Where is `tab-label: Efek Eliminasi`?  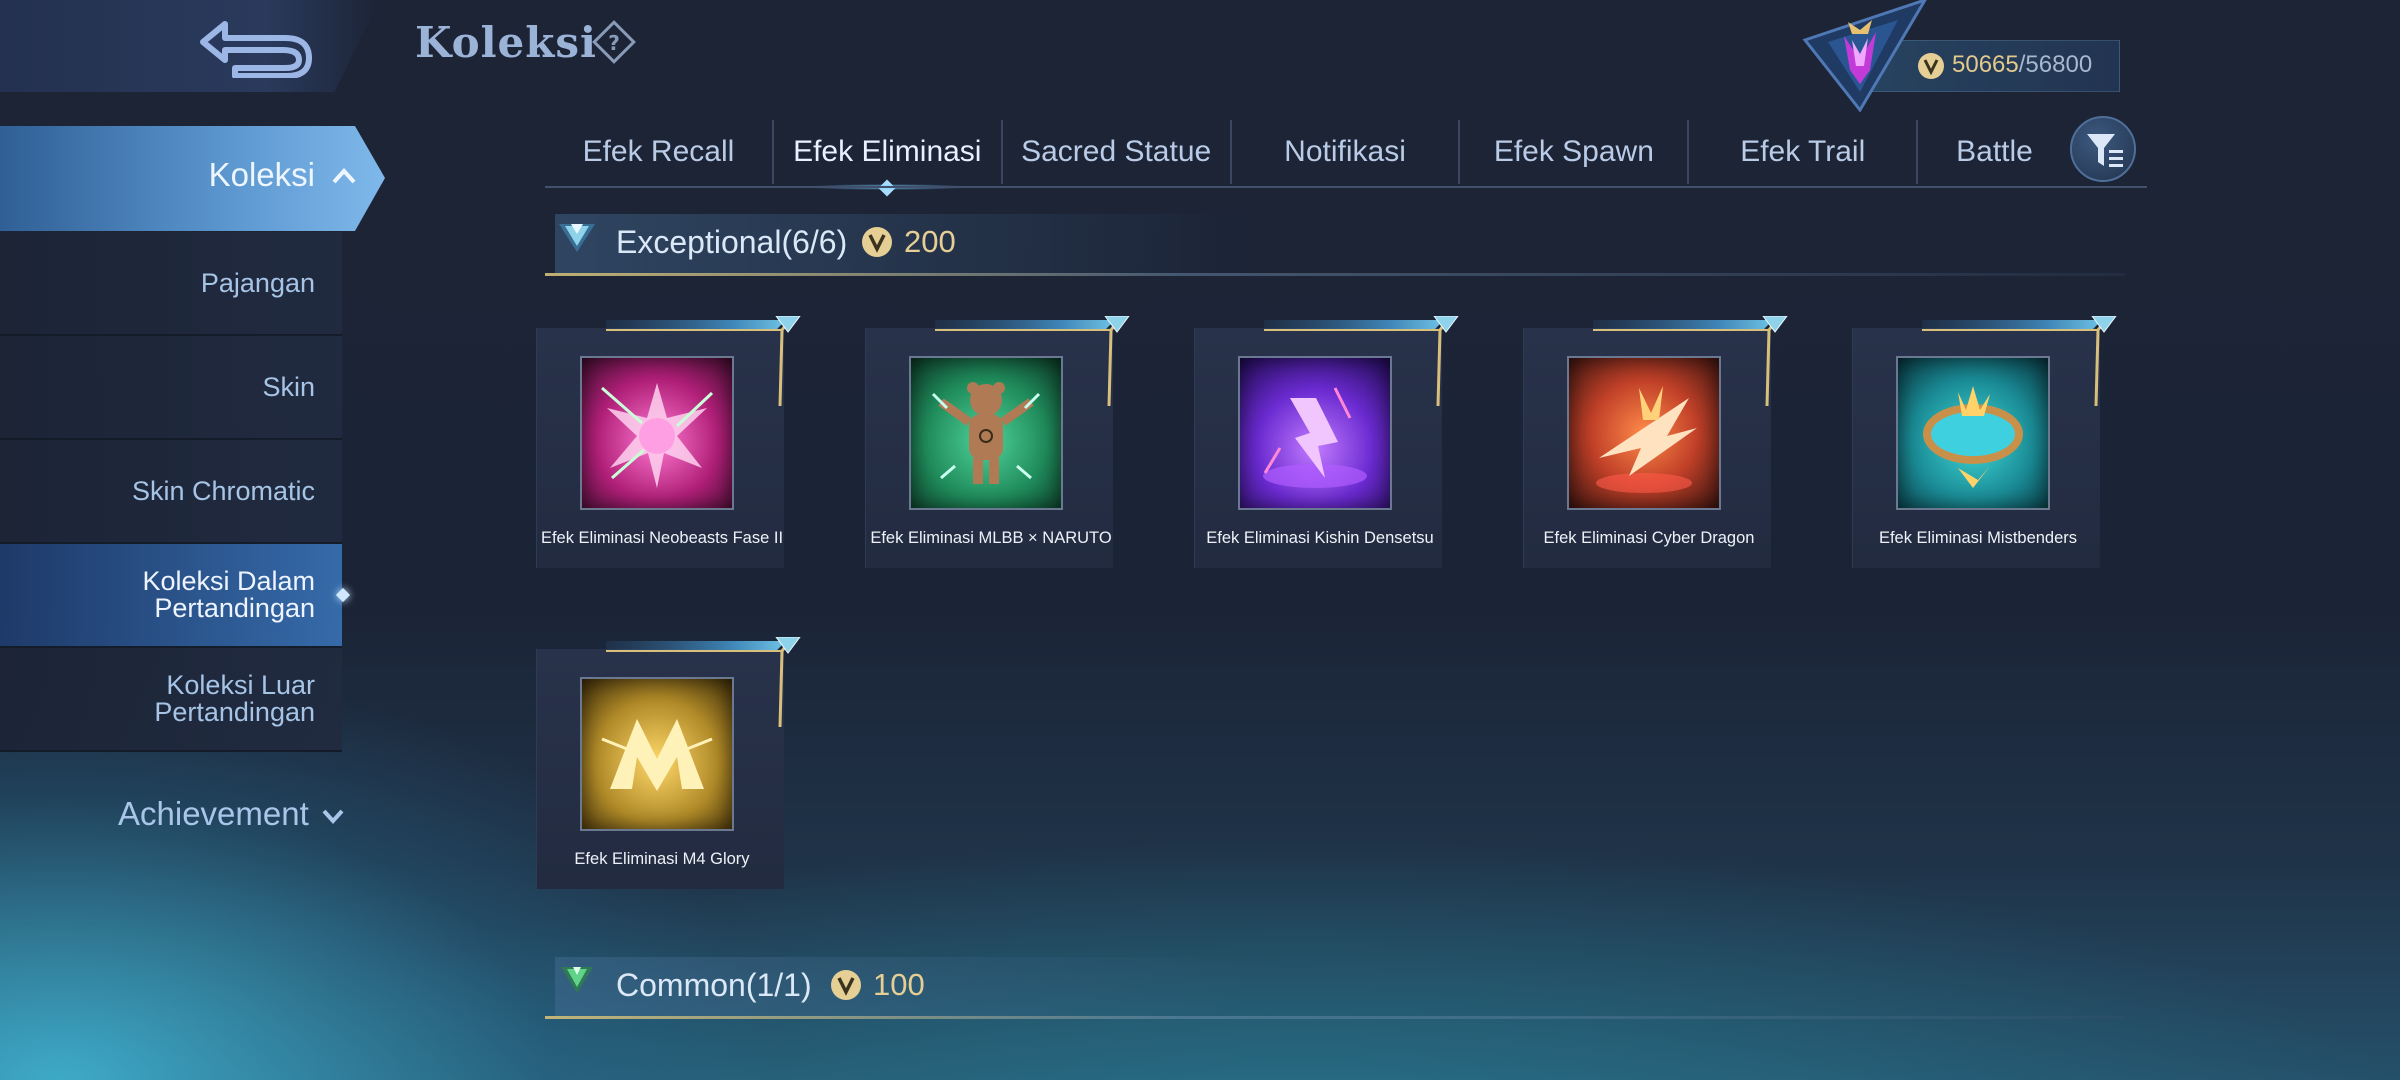
tab-label: Efek Eliminasi is located at coordinates (887, 151).